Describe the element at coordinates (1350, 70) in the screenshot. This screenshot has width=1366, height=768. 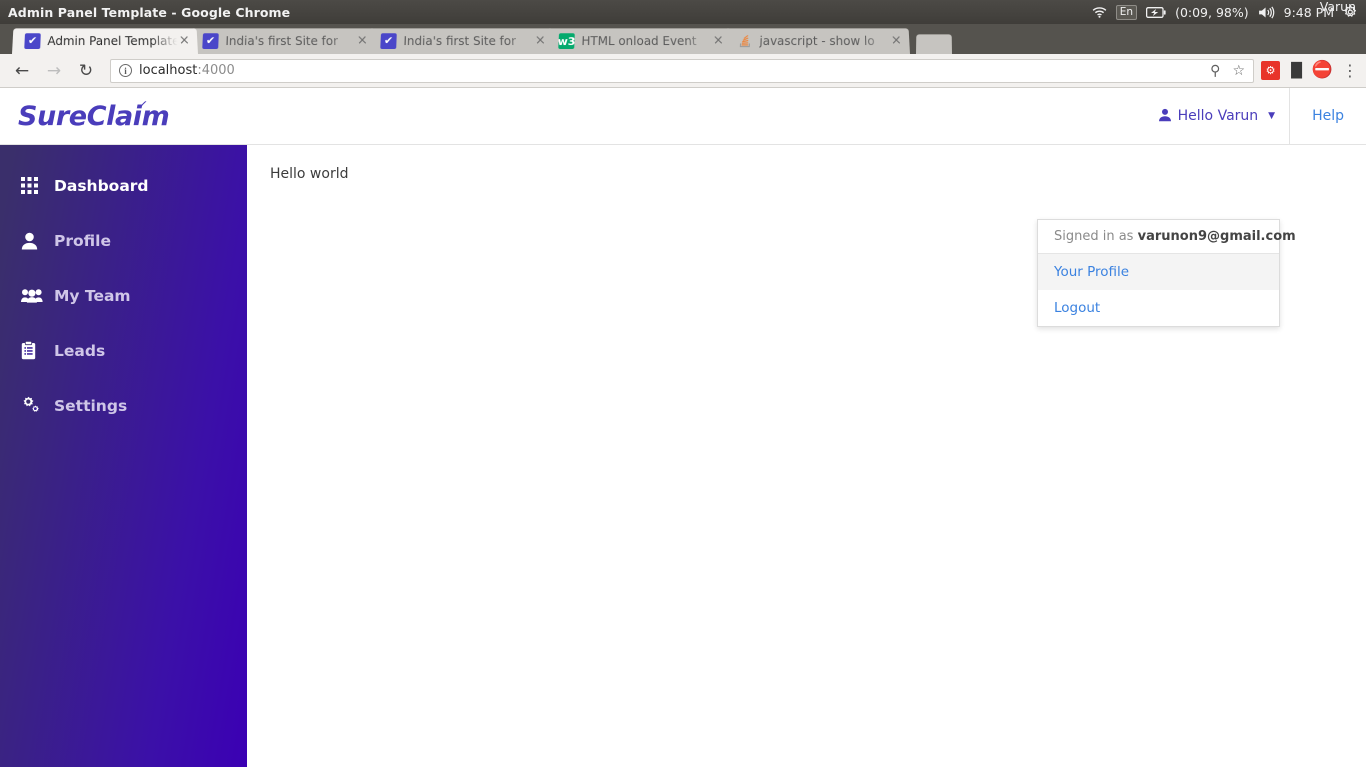
I see `three-dots-menu-icon: ⋮` at that location.